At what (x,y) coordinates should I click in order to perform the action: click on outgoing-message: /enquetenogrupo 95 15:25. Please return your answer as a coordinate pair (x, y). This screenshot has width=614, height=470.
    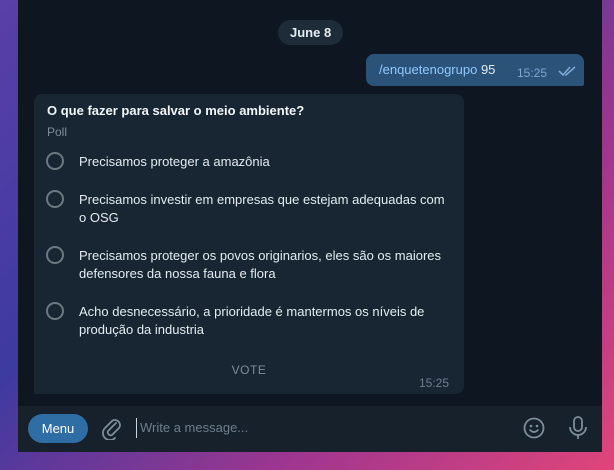
    Looking at the image, I should click on (475, 70).